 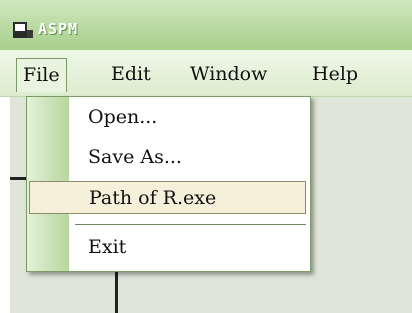 What do you see at coordinates (228, 74) in the screenshot?
I see `menu-window: Window` at bounding box center [228, 74].